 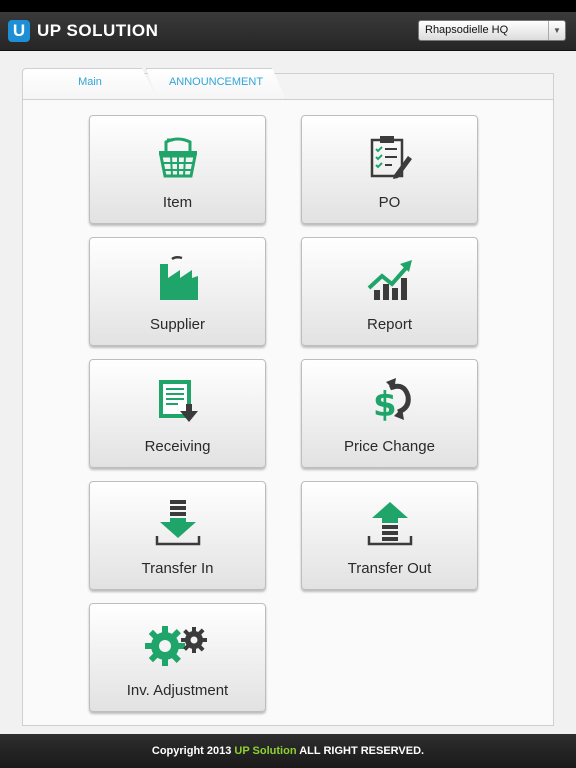 What do you see at coordinates (178, 645) in the screenshot?
I see `gears-icon` at bounding box center [178, 645].